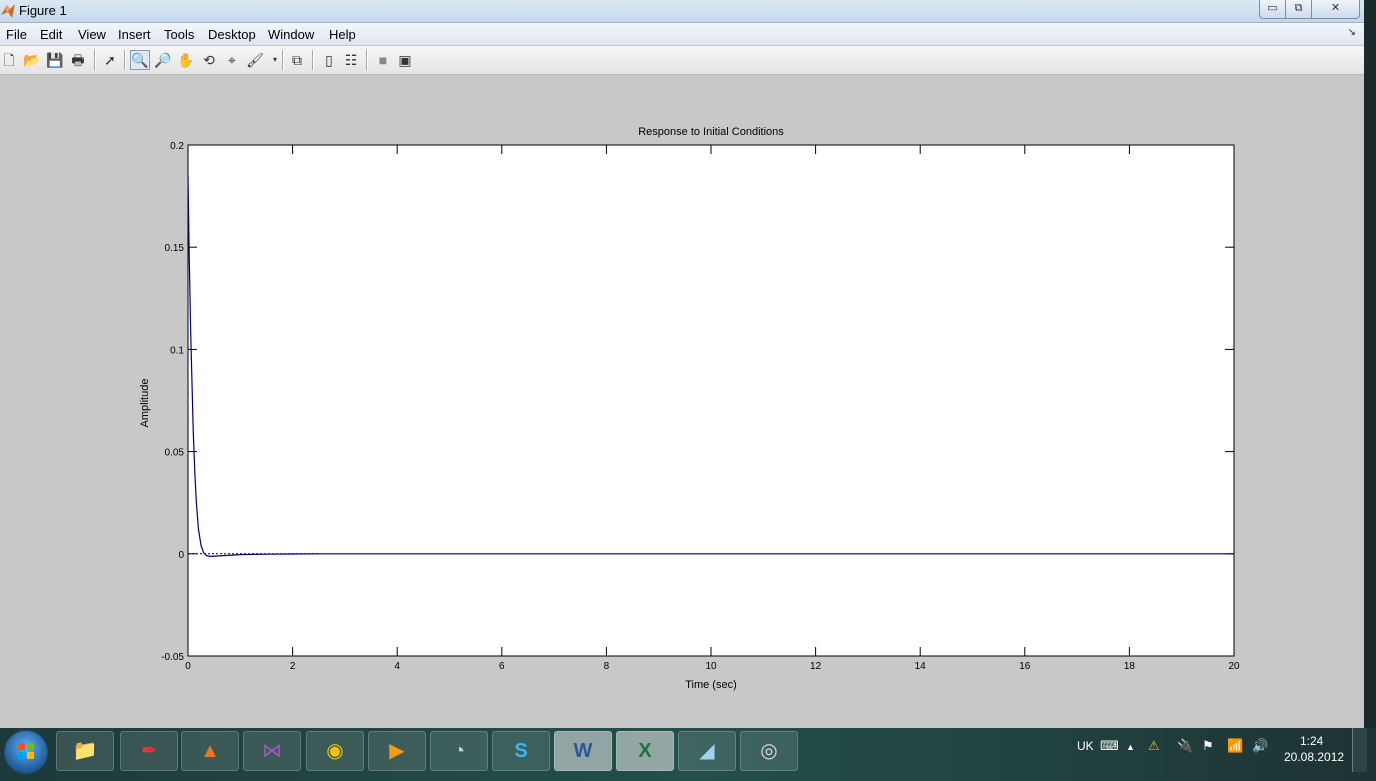  What do you see at coordinates (1025, 666) in the screenshot?
I see `x-tick-label: 16` at bounding box center [1025, 666].